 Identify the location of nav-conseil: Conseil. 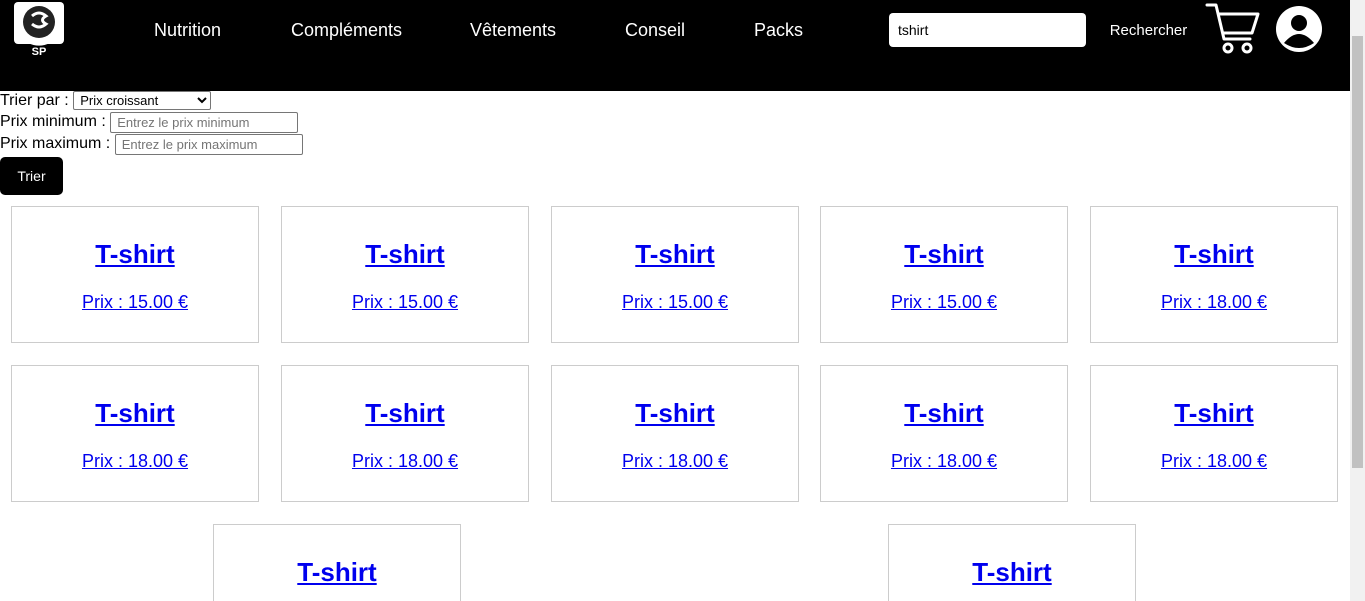
(655, 30).